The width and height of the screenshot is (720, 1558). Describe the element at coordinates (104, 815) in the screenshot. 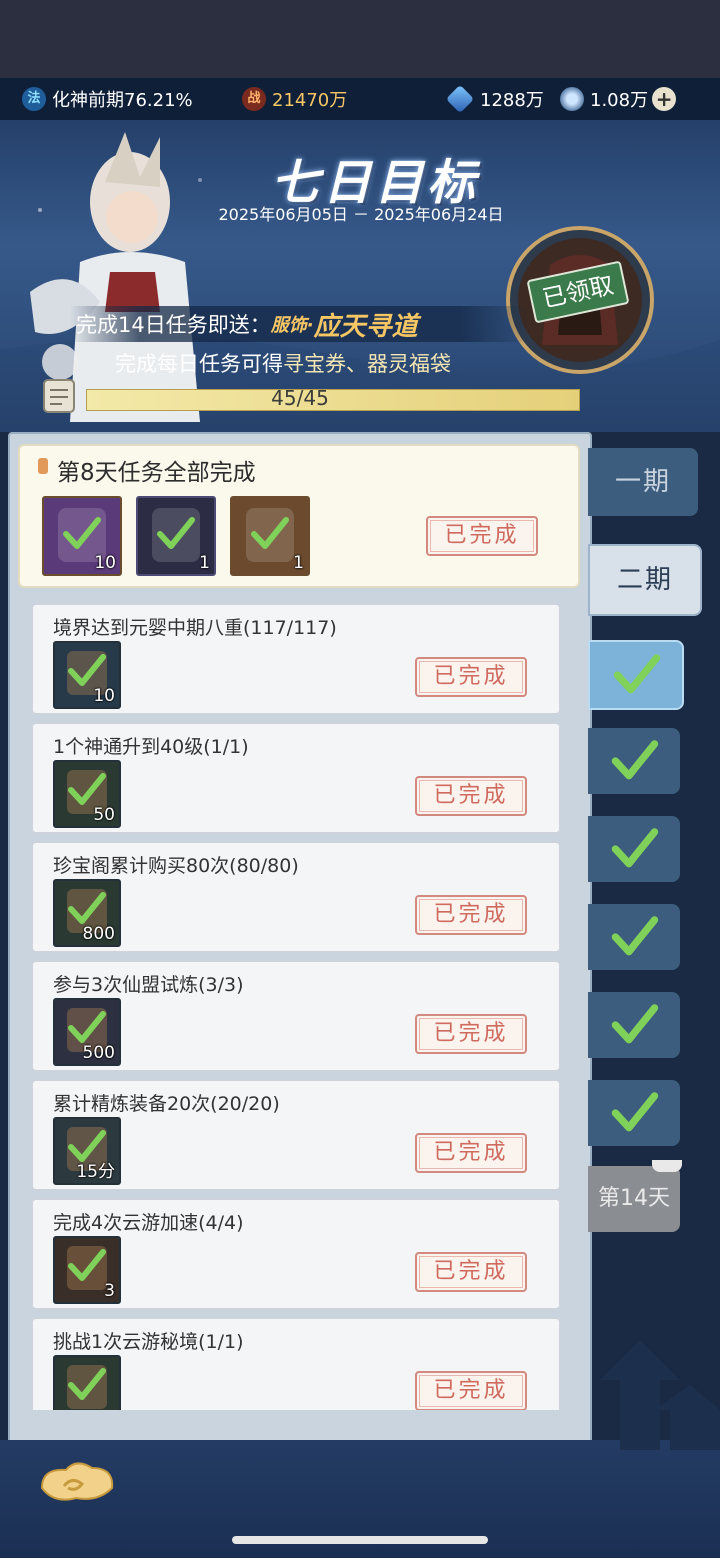

I see `task-reward-count: 50` at that location.